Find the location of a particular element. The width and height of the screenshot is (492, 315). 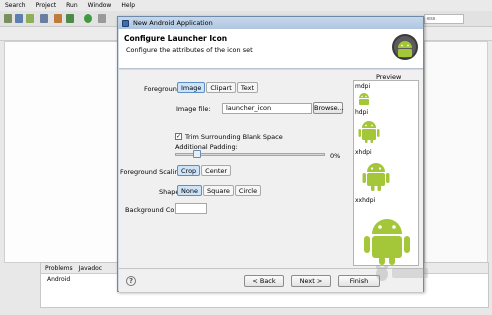

foreground-selector: Image Clipart Text is located at coordinates (217, 87).